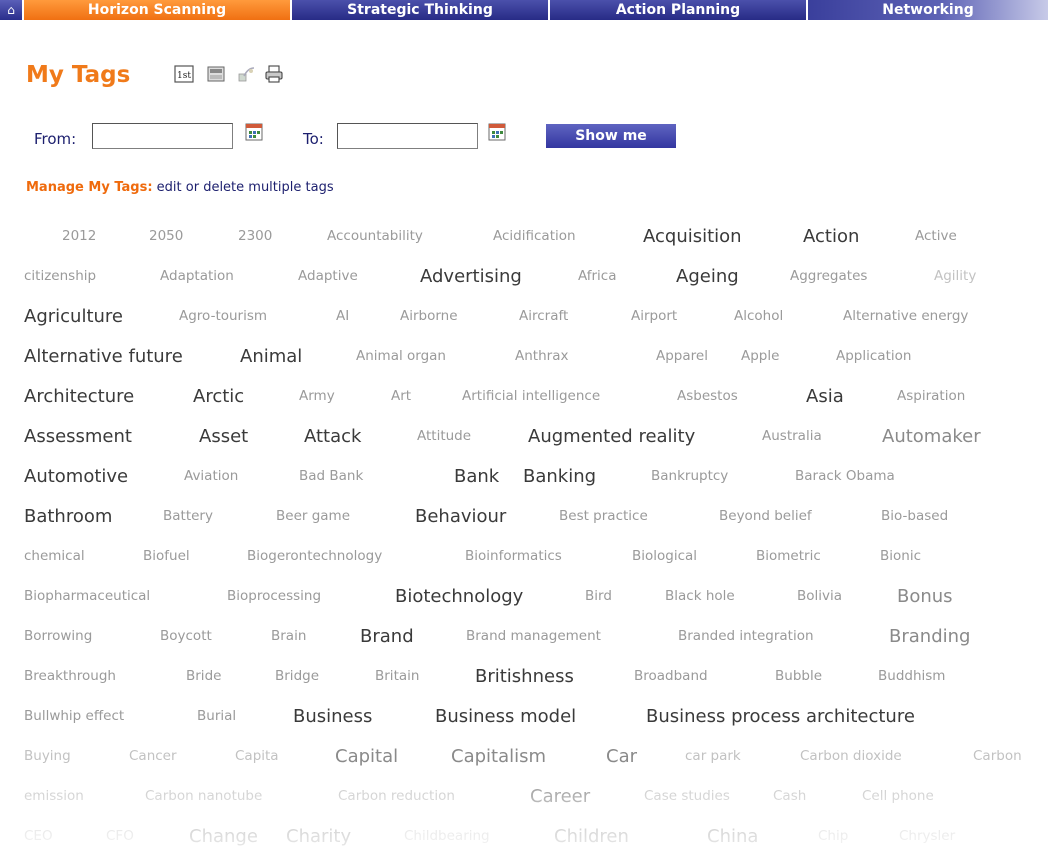 The width and height of the screenshot is (1048, 848). What do you see at coordinates (905, 316) in the screenshot?
I see `tag-item: Alternative energy` at bounding box center [905, 316].